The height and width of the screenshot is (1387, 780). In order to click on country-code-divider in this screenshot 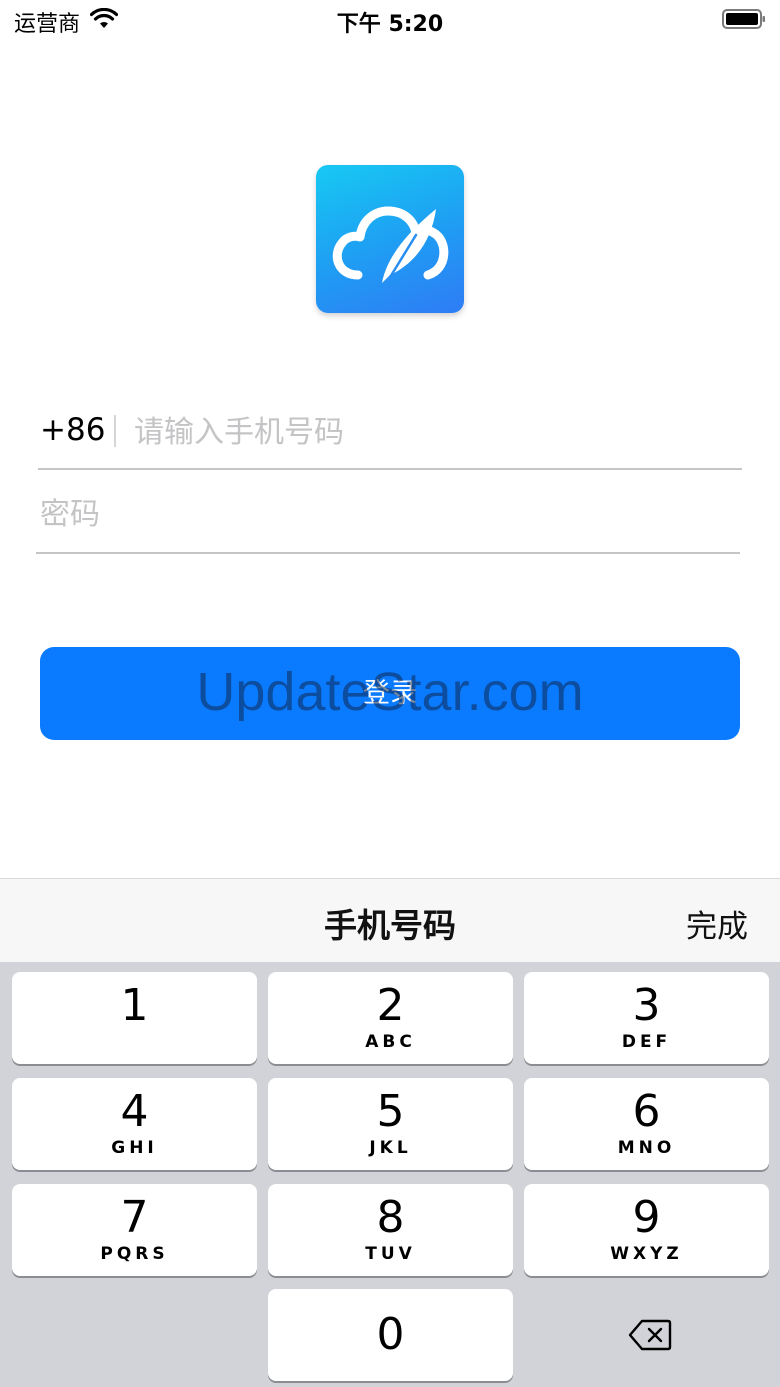, I will do `click(115, 431)`.